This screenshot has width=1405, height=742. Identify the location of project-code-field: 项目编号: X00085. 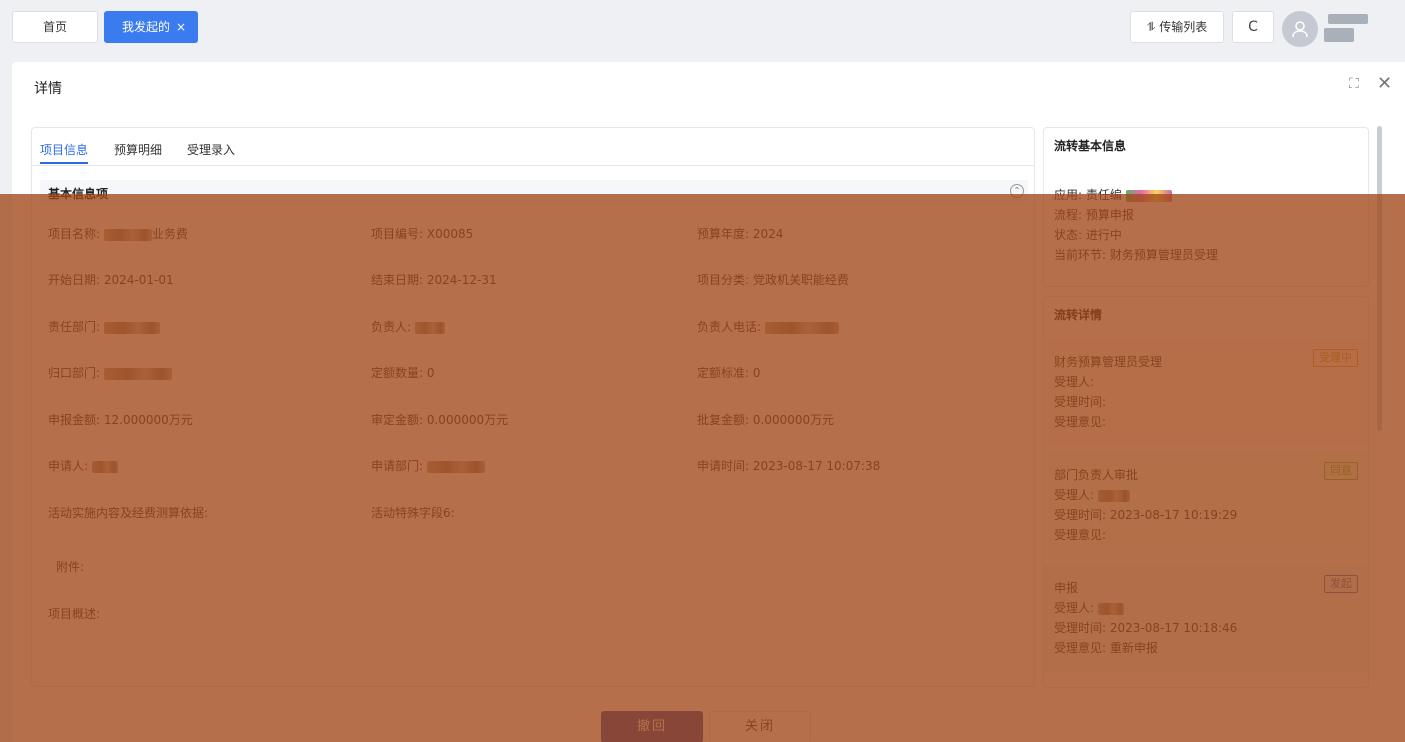
(422, 234).